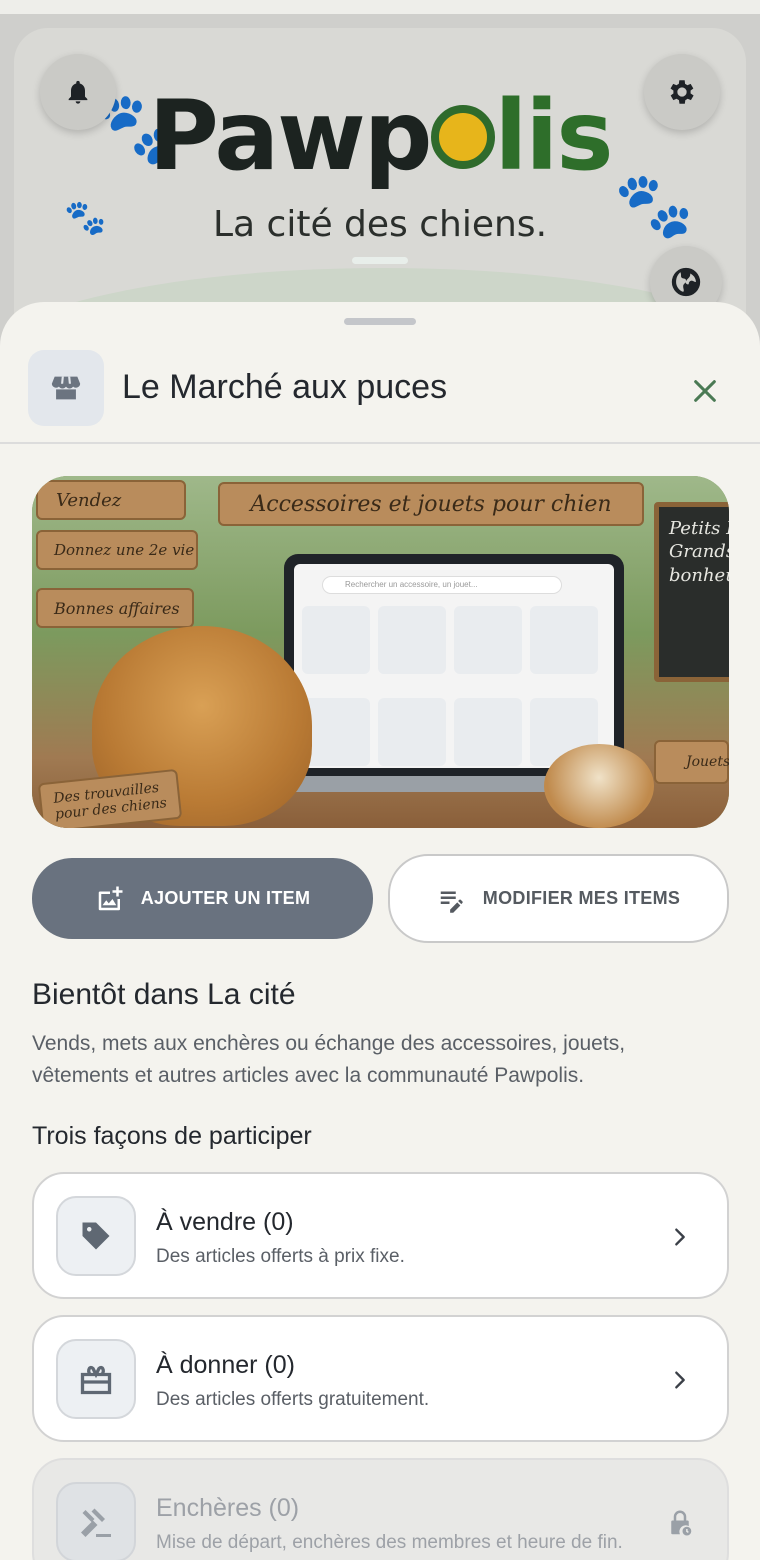  Describe the element at coordinates (110, 898) in the screenshot. I see `add-photo-icon` at that location.